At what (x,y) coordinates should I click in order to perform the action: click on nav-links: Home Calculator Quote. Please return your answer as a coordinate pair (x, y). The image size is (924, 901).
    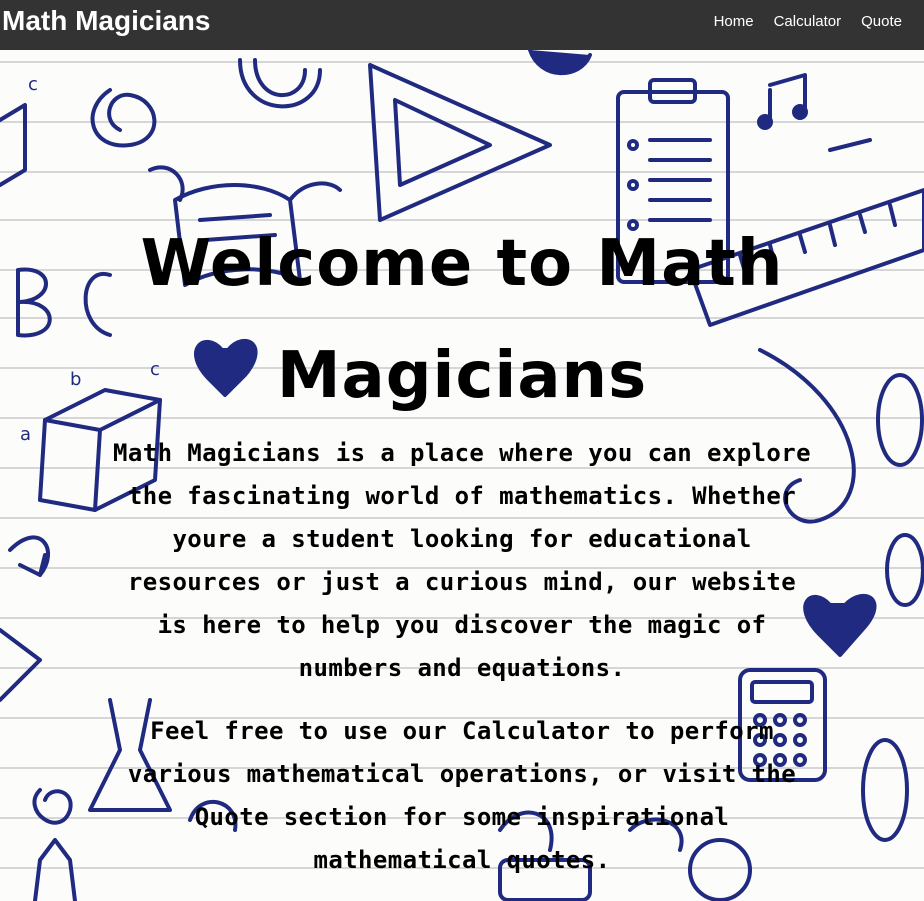
    Looking at the image, I should click on (819, 21).